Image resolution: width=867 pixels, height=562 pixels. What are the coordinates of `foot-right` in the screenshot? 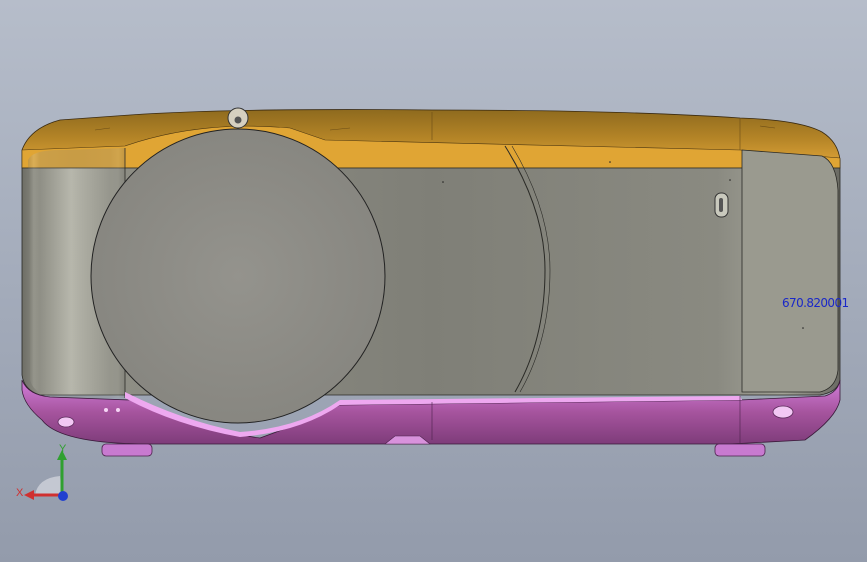 It's located at (740, 450).